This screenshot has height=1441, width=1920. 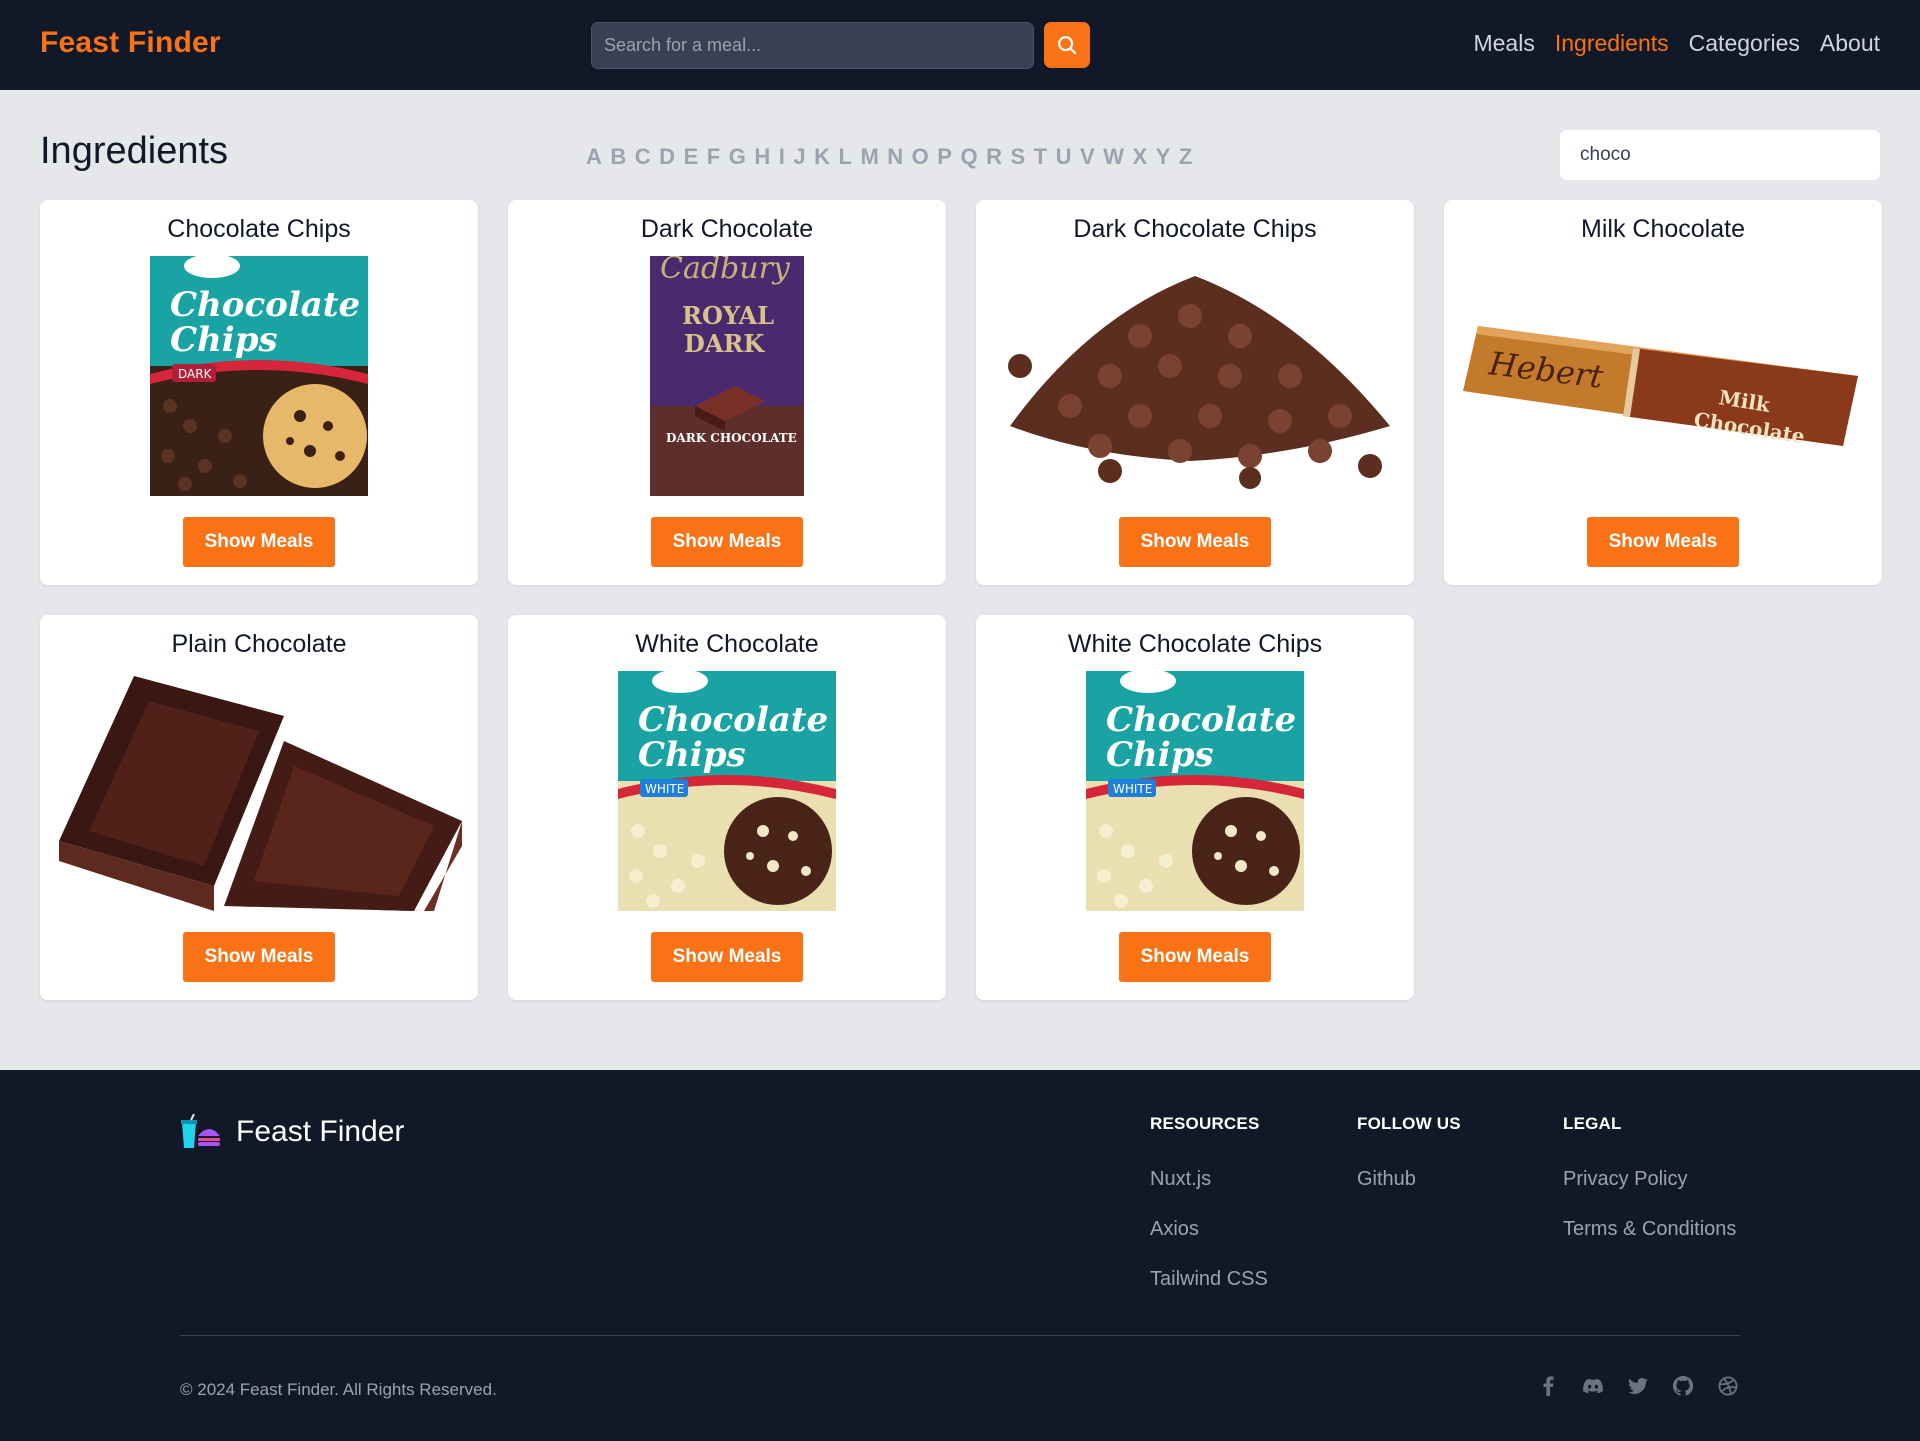 I want to click on letter-filter-x: X, so click(x=1139, y=157).